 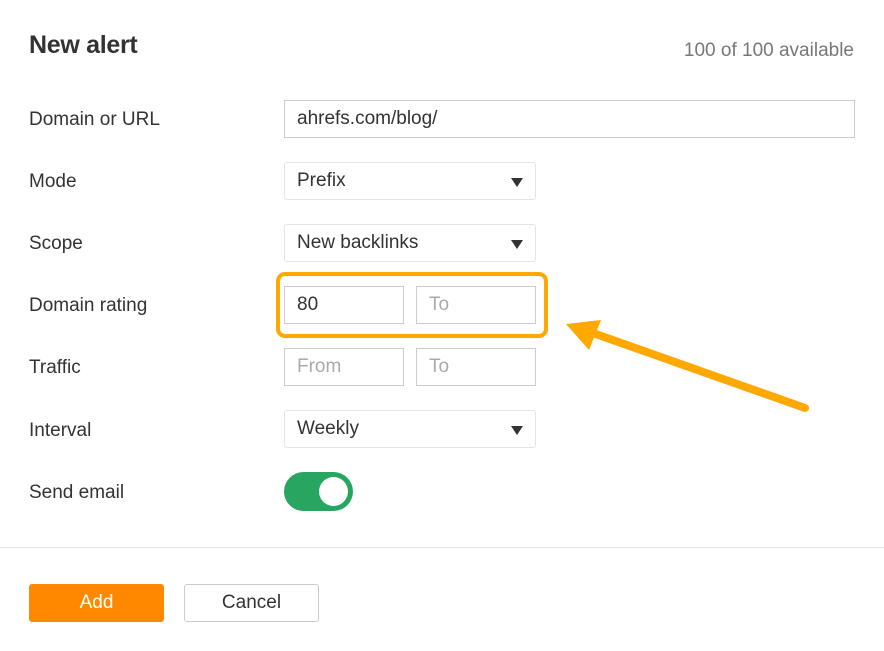 I want to click on annotation-highlight-box, so click(x=412, y=305).